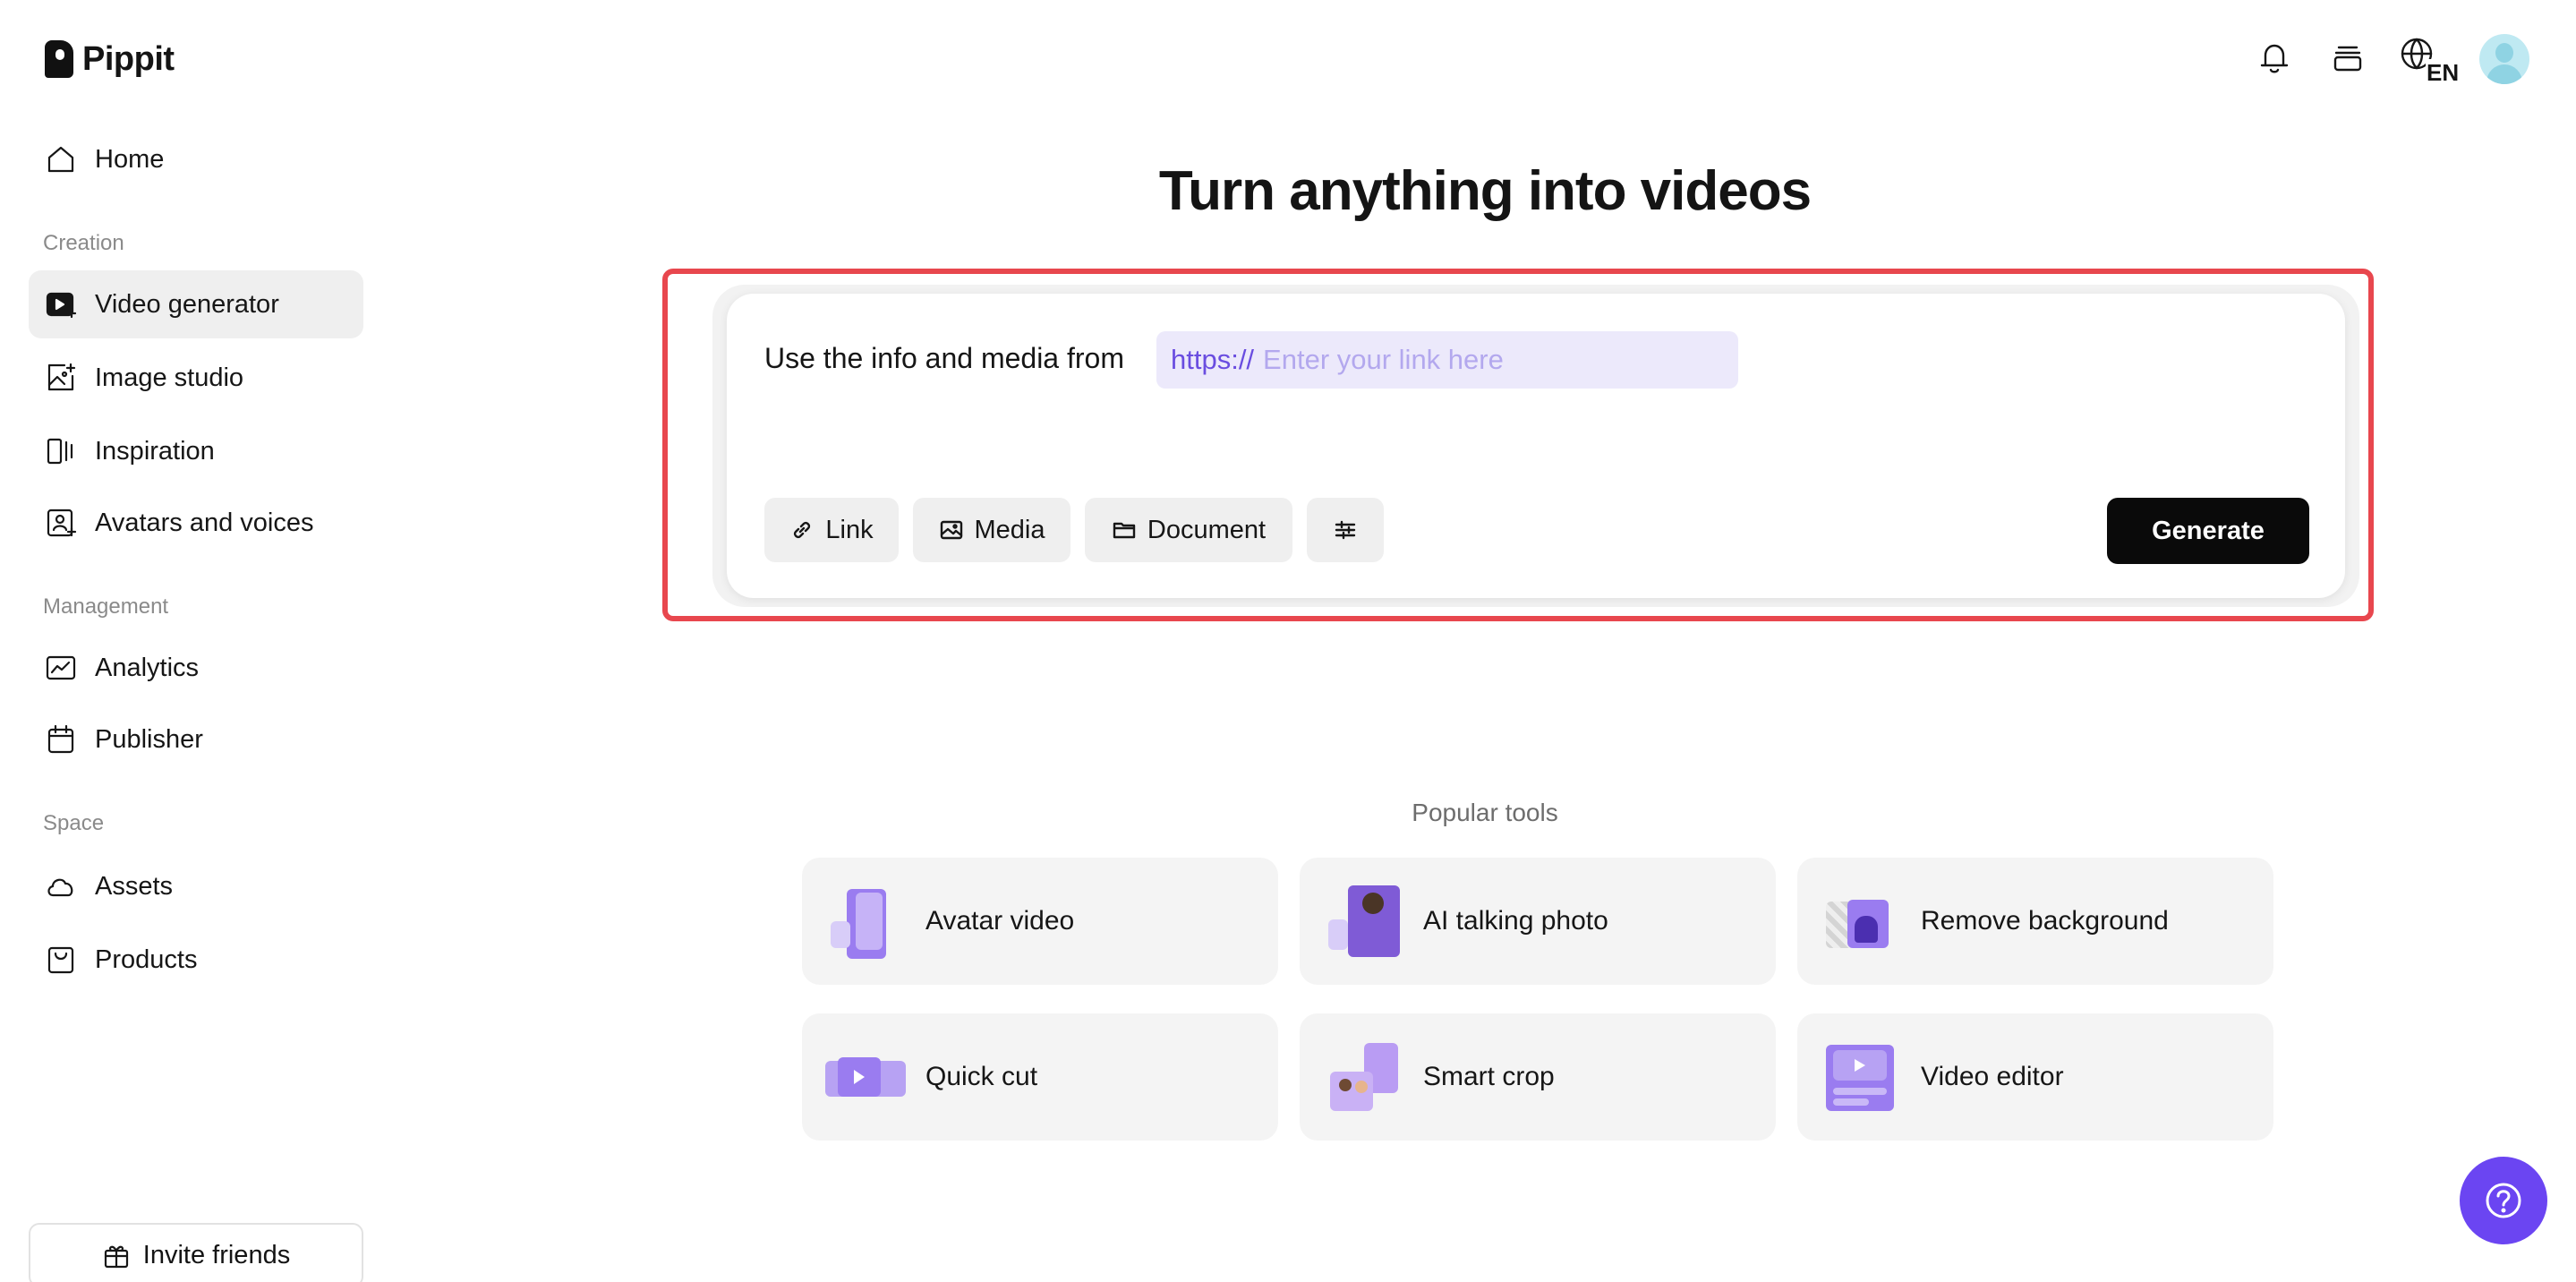 The width and height of the screenshot is (2576, 1282). What do you see at coordinates (61, 451) in the screenshot?
I see `inspiration-icon` at bounding box center [61, 451].